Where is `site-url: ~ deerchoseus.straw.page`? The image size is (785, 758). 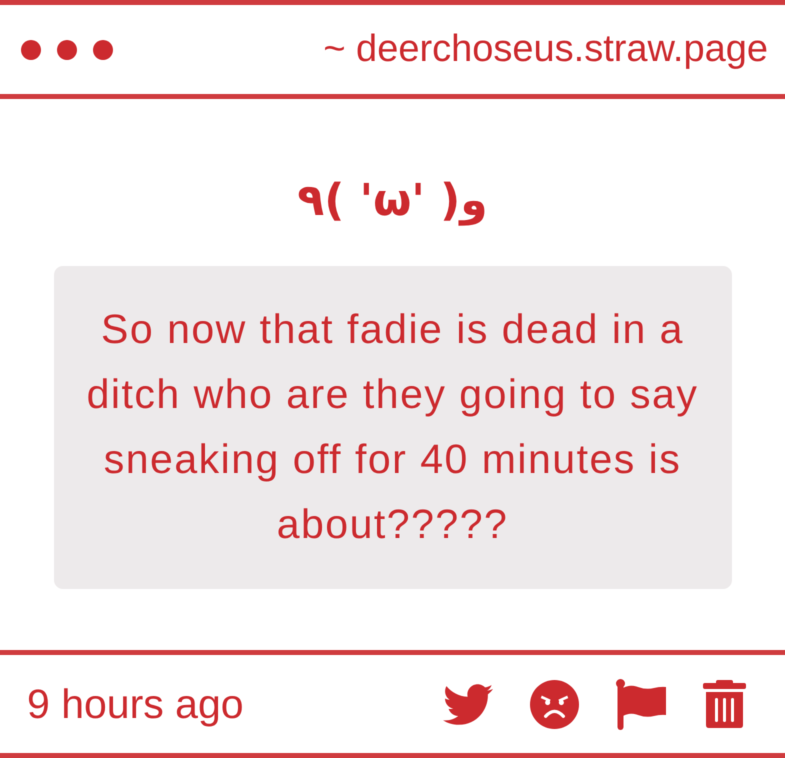 site-url: ~ deerchoseus.straw.page is located at coordinates (545, 49).